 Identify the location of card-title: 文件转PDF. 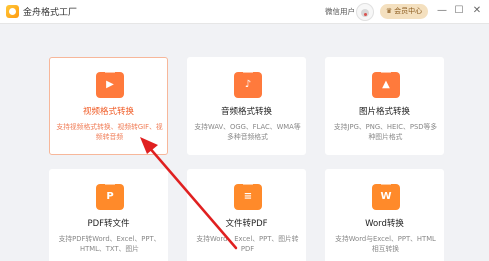
(246, 224).